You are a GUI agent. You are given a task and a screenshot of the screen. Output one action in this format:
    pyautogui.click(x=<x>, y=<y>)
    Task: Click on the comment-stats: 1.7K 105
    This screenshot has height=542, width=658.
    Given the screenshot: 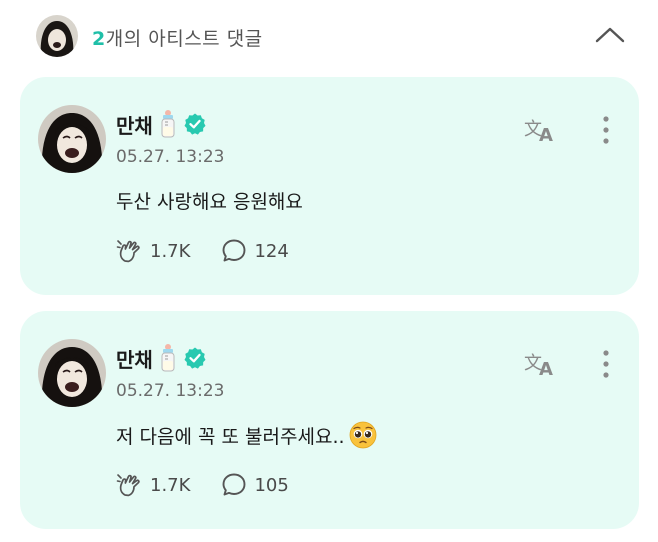 What is the action you would take?
    pyautogui.click(x=217, y=485)
    